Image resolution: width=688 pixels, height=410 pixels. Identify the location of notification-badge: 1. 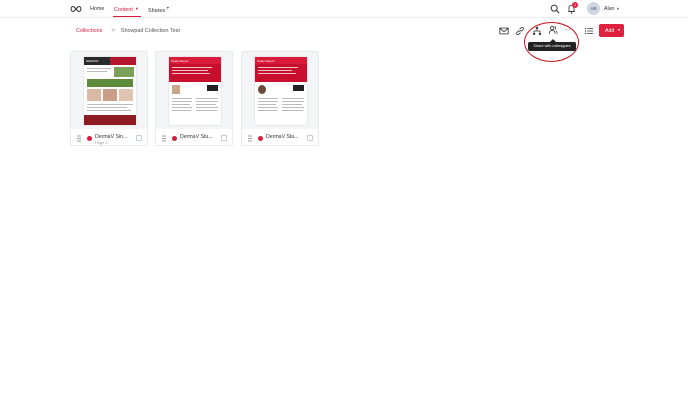
(575, 5).